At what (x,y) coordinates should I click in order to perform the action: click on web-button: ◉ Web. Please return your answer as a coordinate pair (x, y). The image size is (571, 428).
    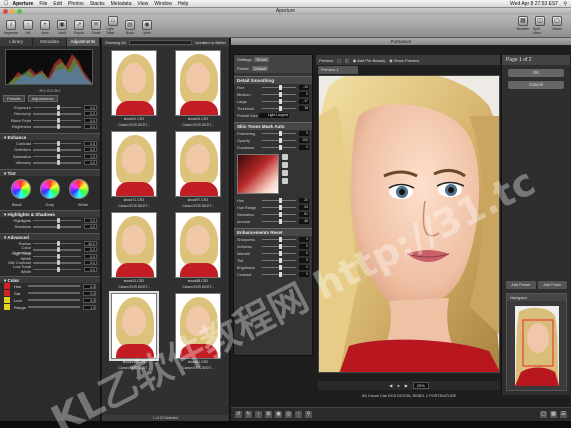
    Looking at the image, I should click on (147, 27).